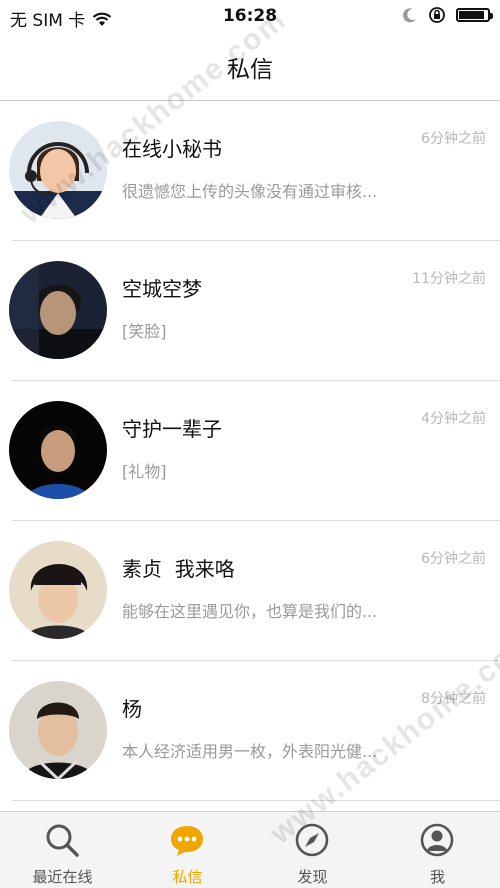 This screenshot has width=500, height=888. I want to click on tab-bar: 最近在线 私信 发现 我, so click(250, 849).